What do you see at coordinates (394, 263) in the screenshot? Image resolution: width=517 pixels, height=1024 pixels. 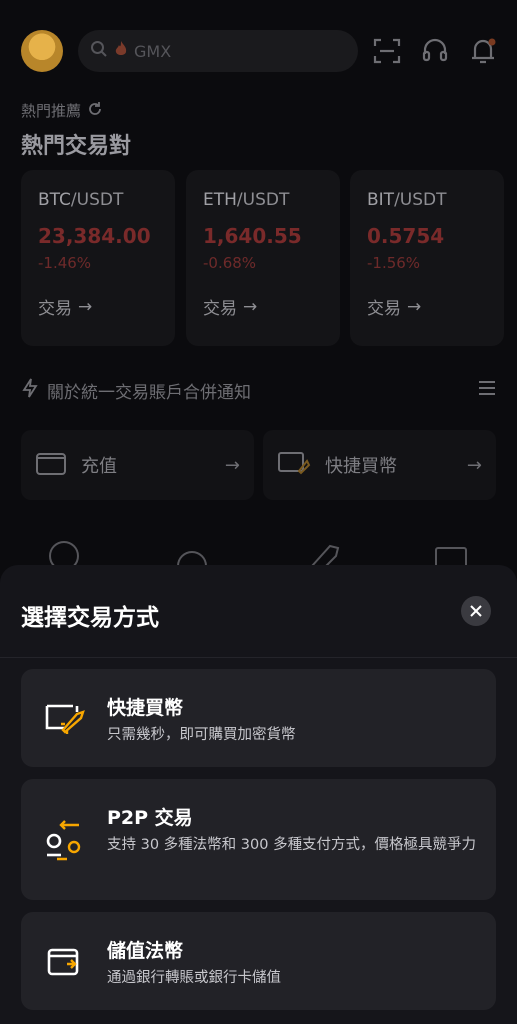 I see `pair-change: -1.56%` at bounding box center [394, 263].